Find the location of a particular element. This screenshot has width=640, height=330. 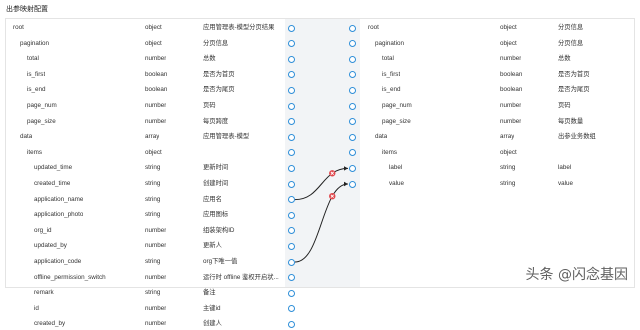

mapping-links is located at coordinates (321, 214).